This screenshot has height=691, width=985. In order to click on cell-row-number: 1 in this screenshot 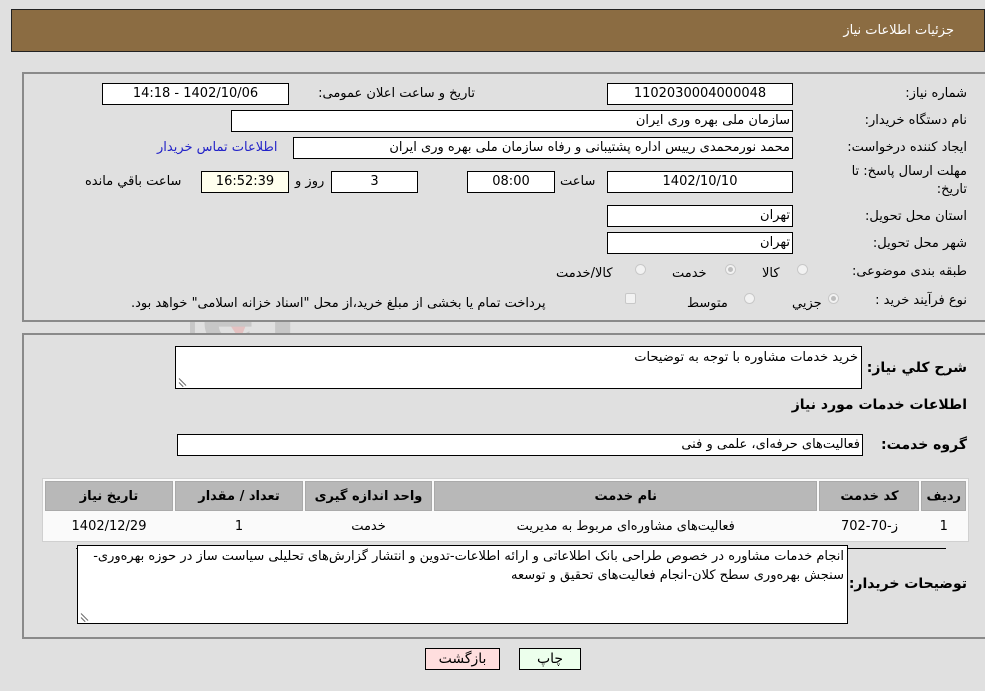, I will do `click(943, 526)`.